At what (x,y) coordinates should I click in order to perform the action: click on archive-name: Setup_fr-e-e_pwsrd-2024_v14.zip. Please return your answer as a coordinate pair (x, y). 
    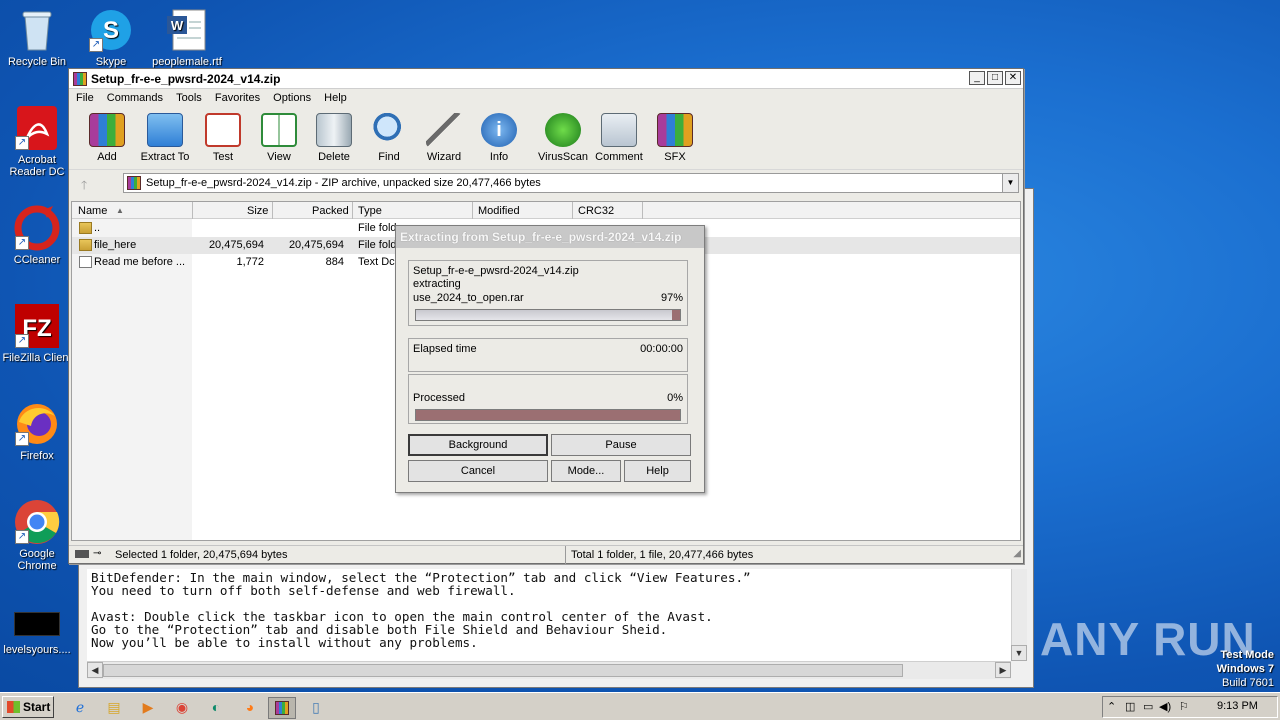
    Looking at the image, I should click on (496, 271).